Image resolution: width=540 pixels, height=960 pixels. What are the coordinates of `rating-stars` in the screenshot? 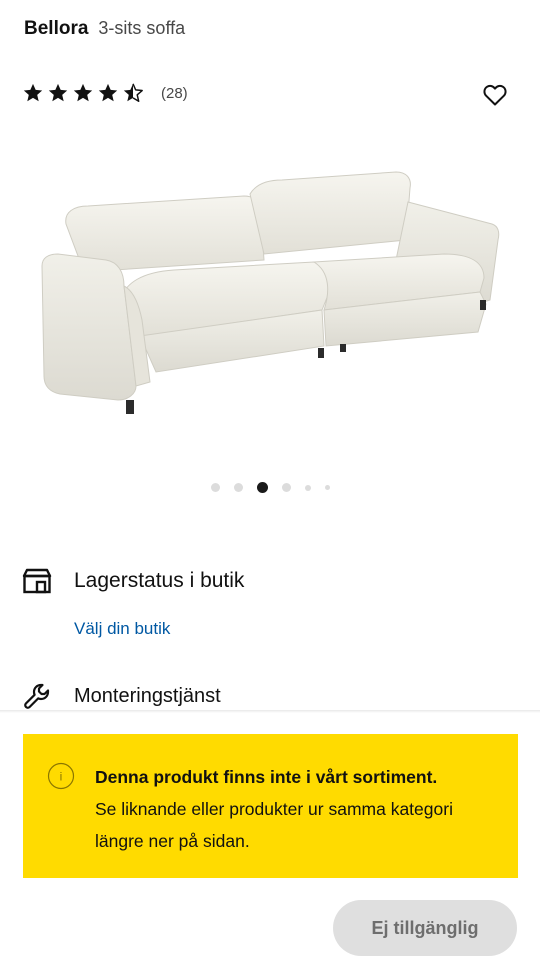 It's located at (84, 93).